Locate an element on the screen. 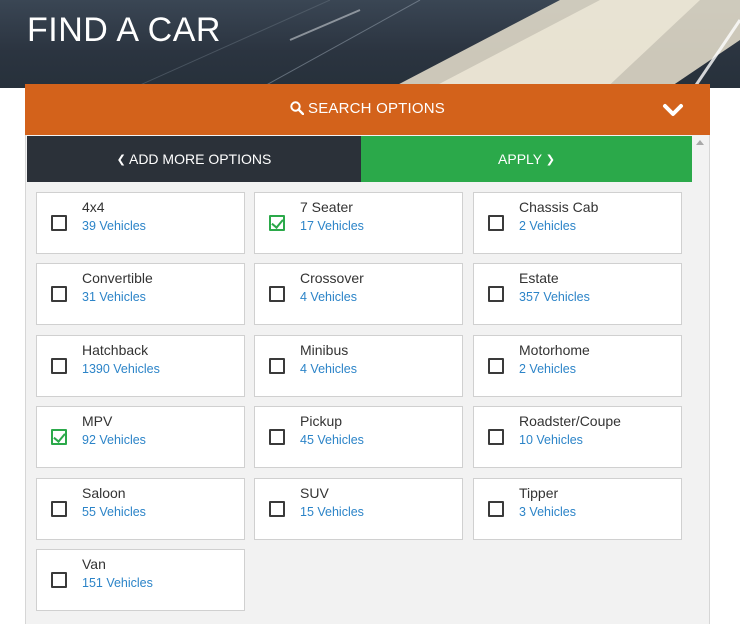 Image resolution: width=740 pixels, height=624 pixels. body-type-count-link: 17 Vehicles is located at coordinates (332, 226).